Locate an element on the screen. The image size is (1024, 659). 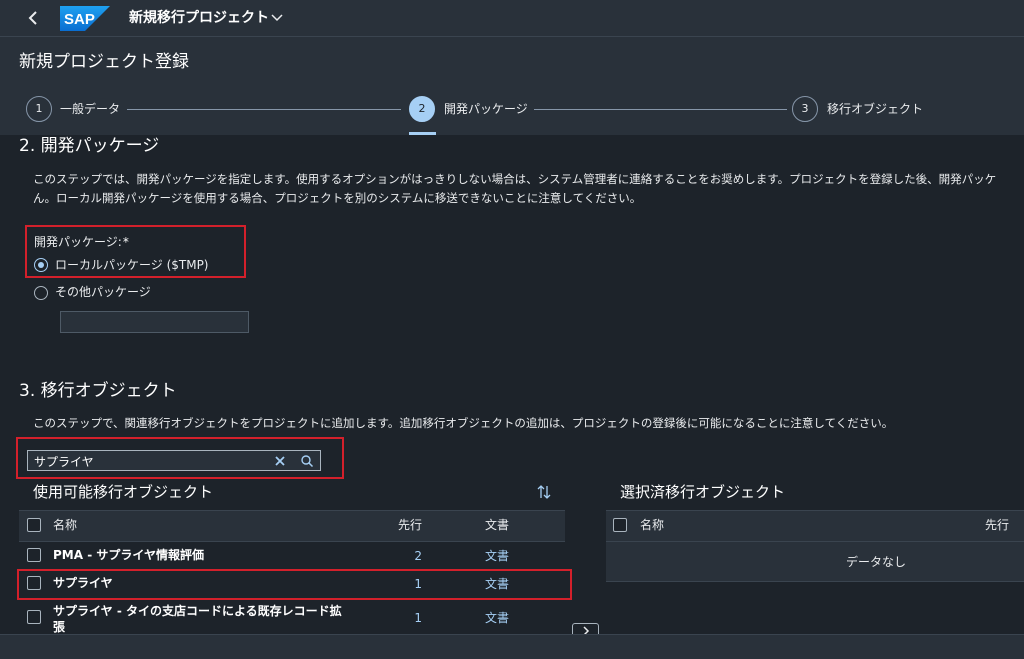
radio-local-package is located at coordinates (41, 265).